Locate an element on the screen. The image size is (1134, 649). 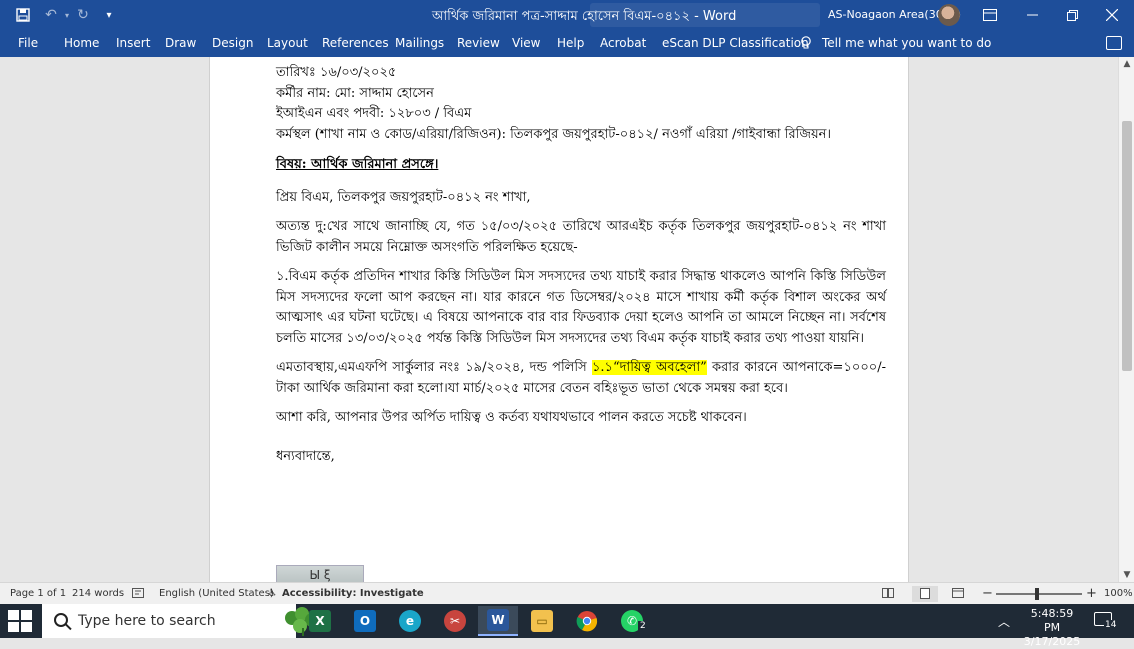
clock-date: 3/17/2025 is located at coordinates (1052, 641).